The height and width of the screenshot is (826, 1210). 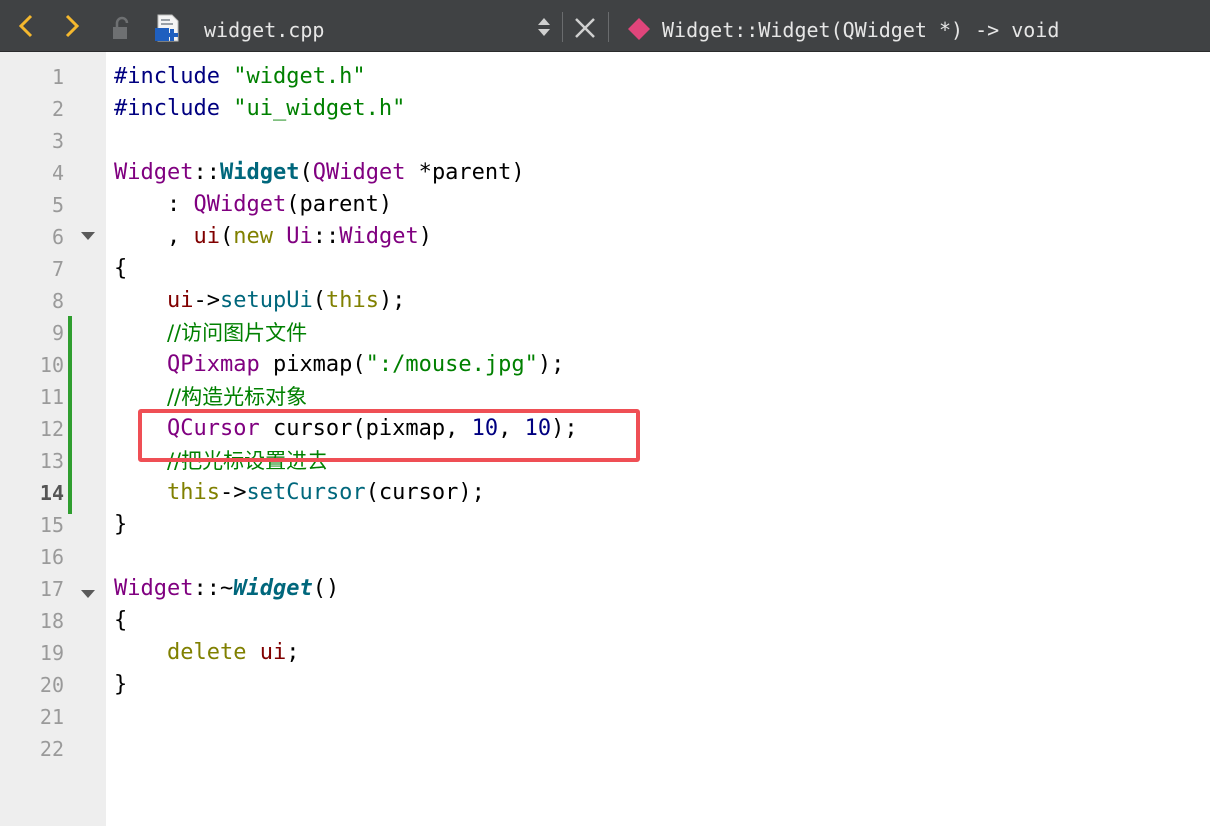 I want to click on chevron-left-icon, so click(x=25, y=26).